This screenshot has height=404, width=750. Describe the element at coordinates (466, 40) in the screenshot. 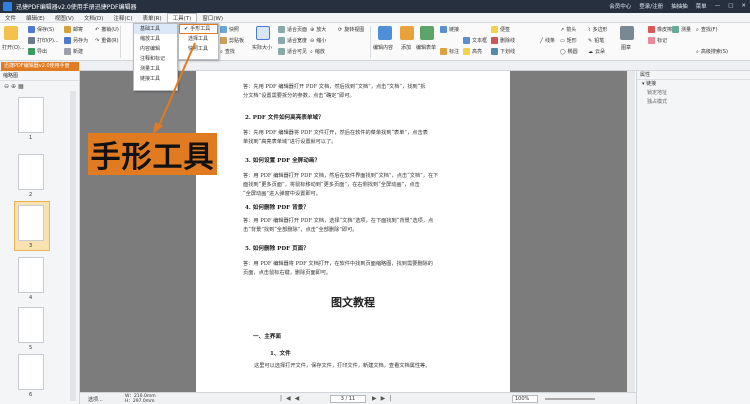

I see `textbox-icon` at that location.